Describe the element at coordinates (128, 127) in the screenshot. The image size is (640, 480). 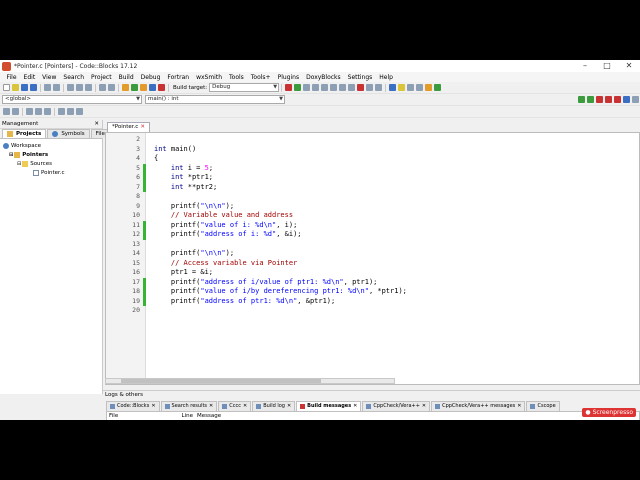
I see `tab-pointer-c: *Pointer.c ✕` at that location.